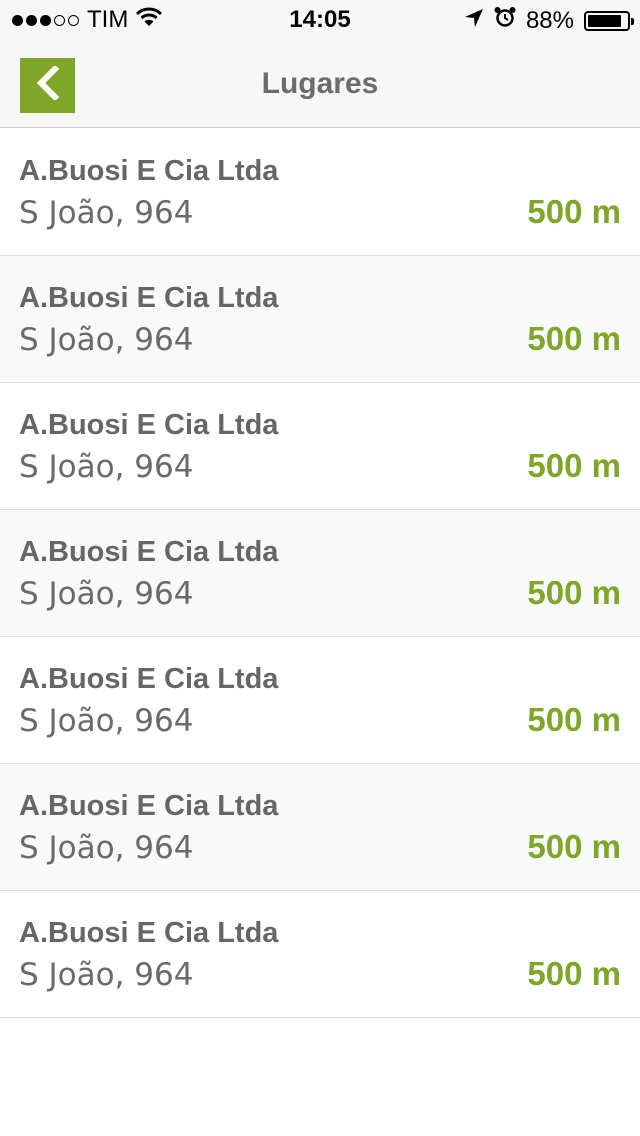  I want to click on location-arrow-icon, so click(474, 21).